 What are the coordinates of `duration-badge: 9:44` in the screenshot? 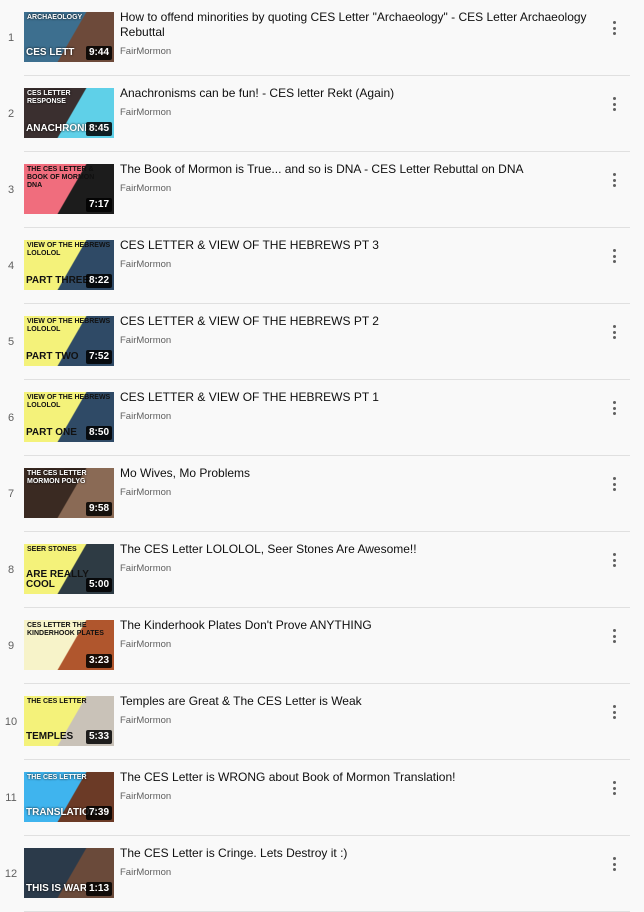 It's located at (98, 53).